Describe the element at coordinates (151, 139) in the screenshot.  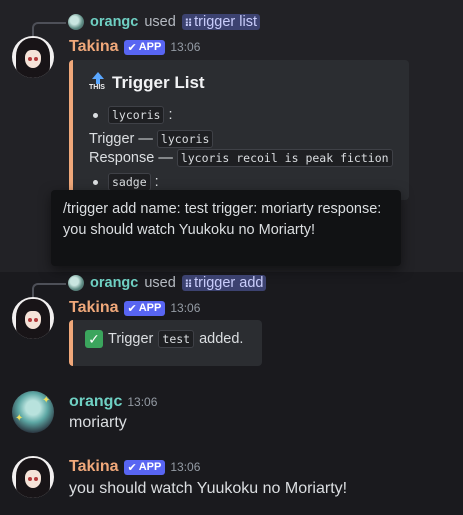
I see `trigger-row: Trigger — lycoris` at that location.